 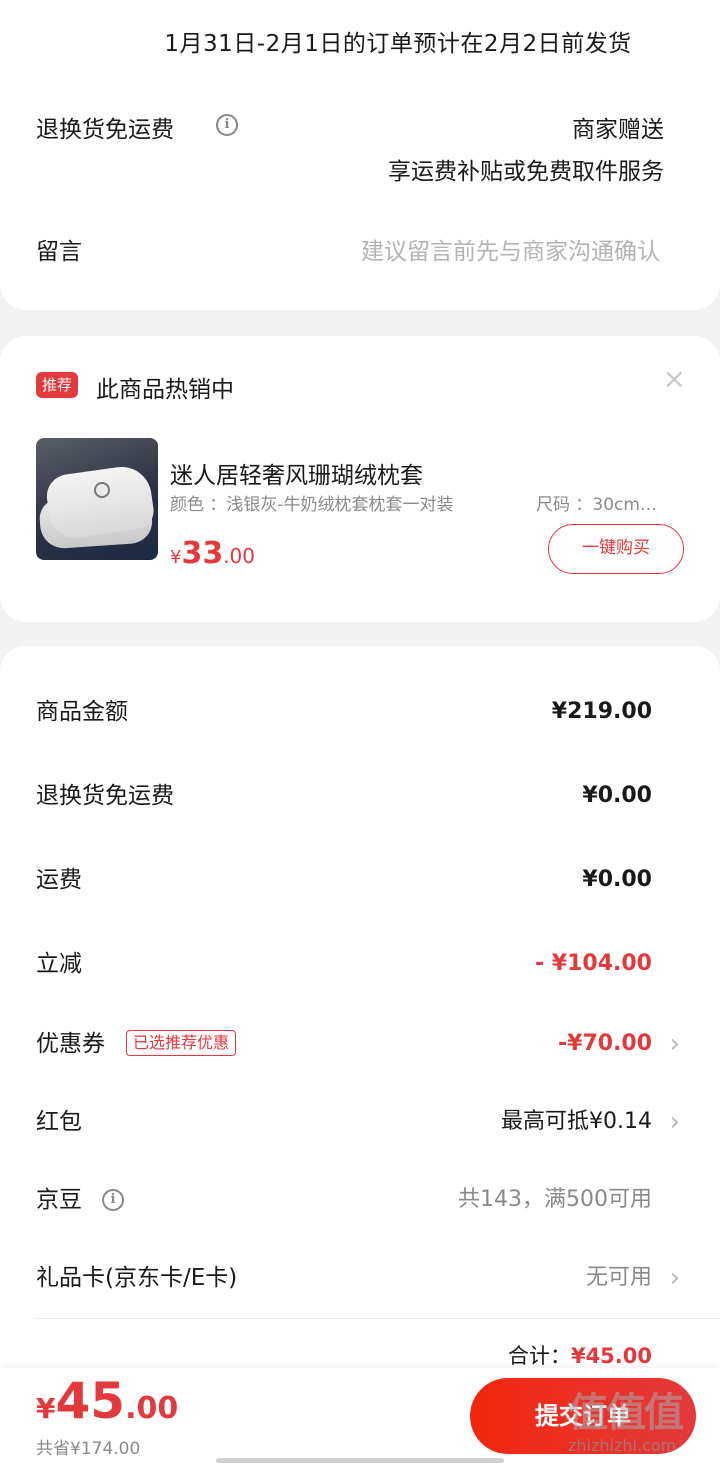 I want to click on total-saved: 共省¥174.00, so click(x=88, y=1449).